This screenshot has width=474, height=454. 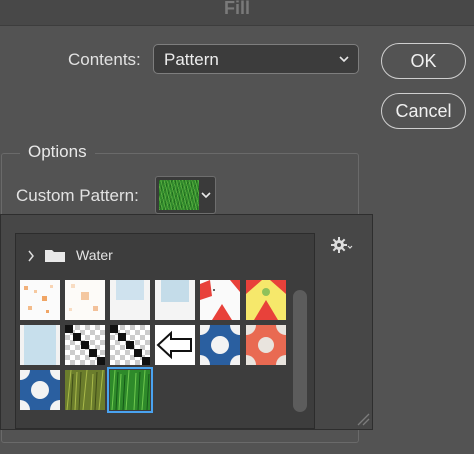 I want to click on resize-grip-icon, so click(x=362, y=418).